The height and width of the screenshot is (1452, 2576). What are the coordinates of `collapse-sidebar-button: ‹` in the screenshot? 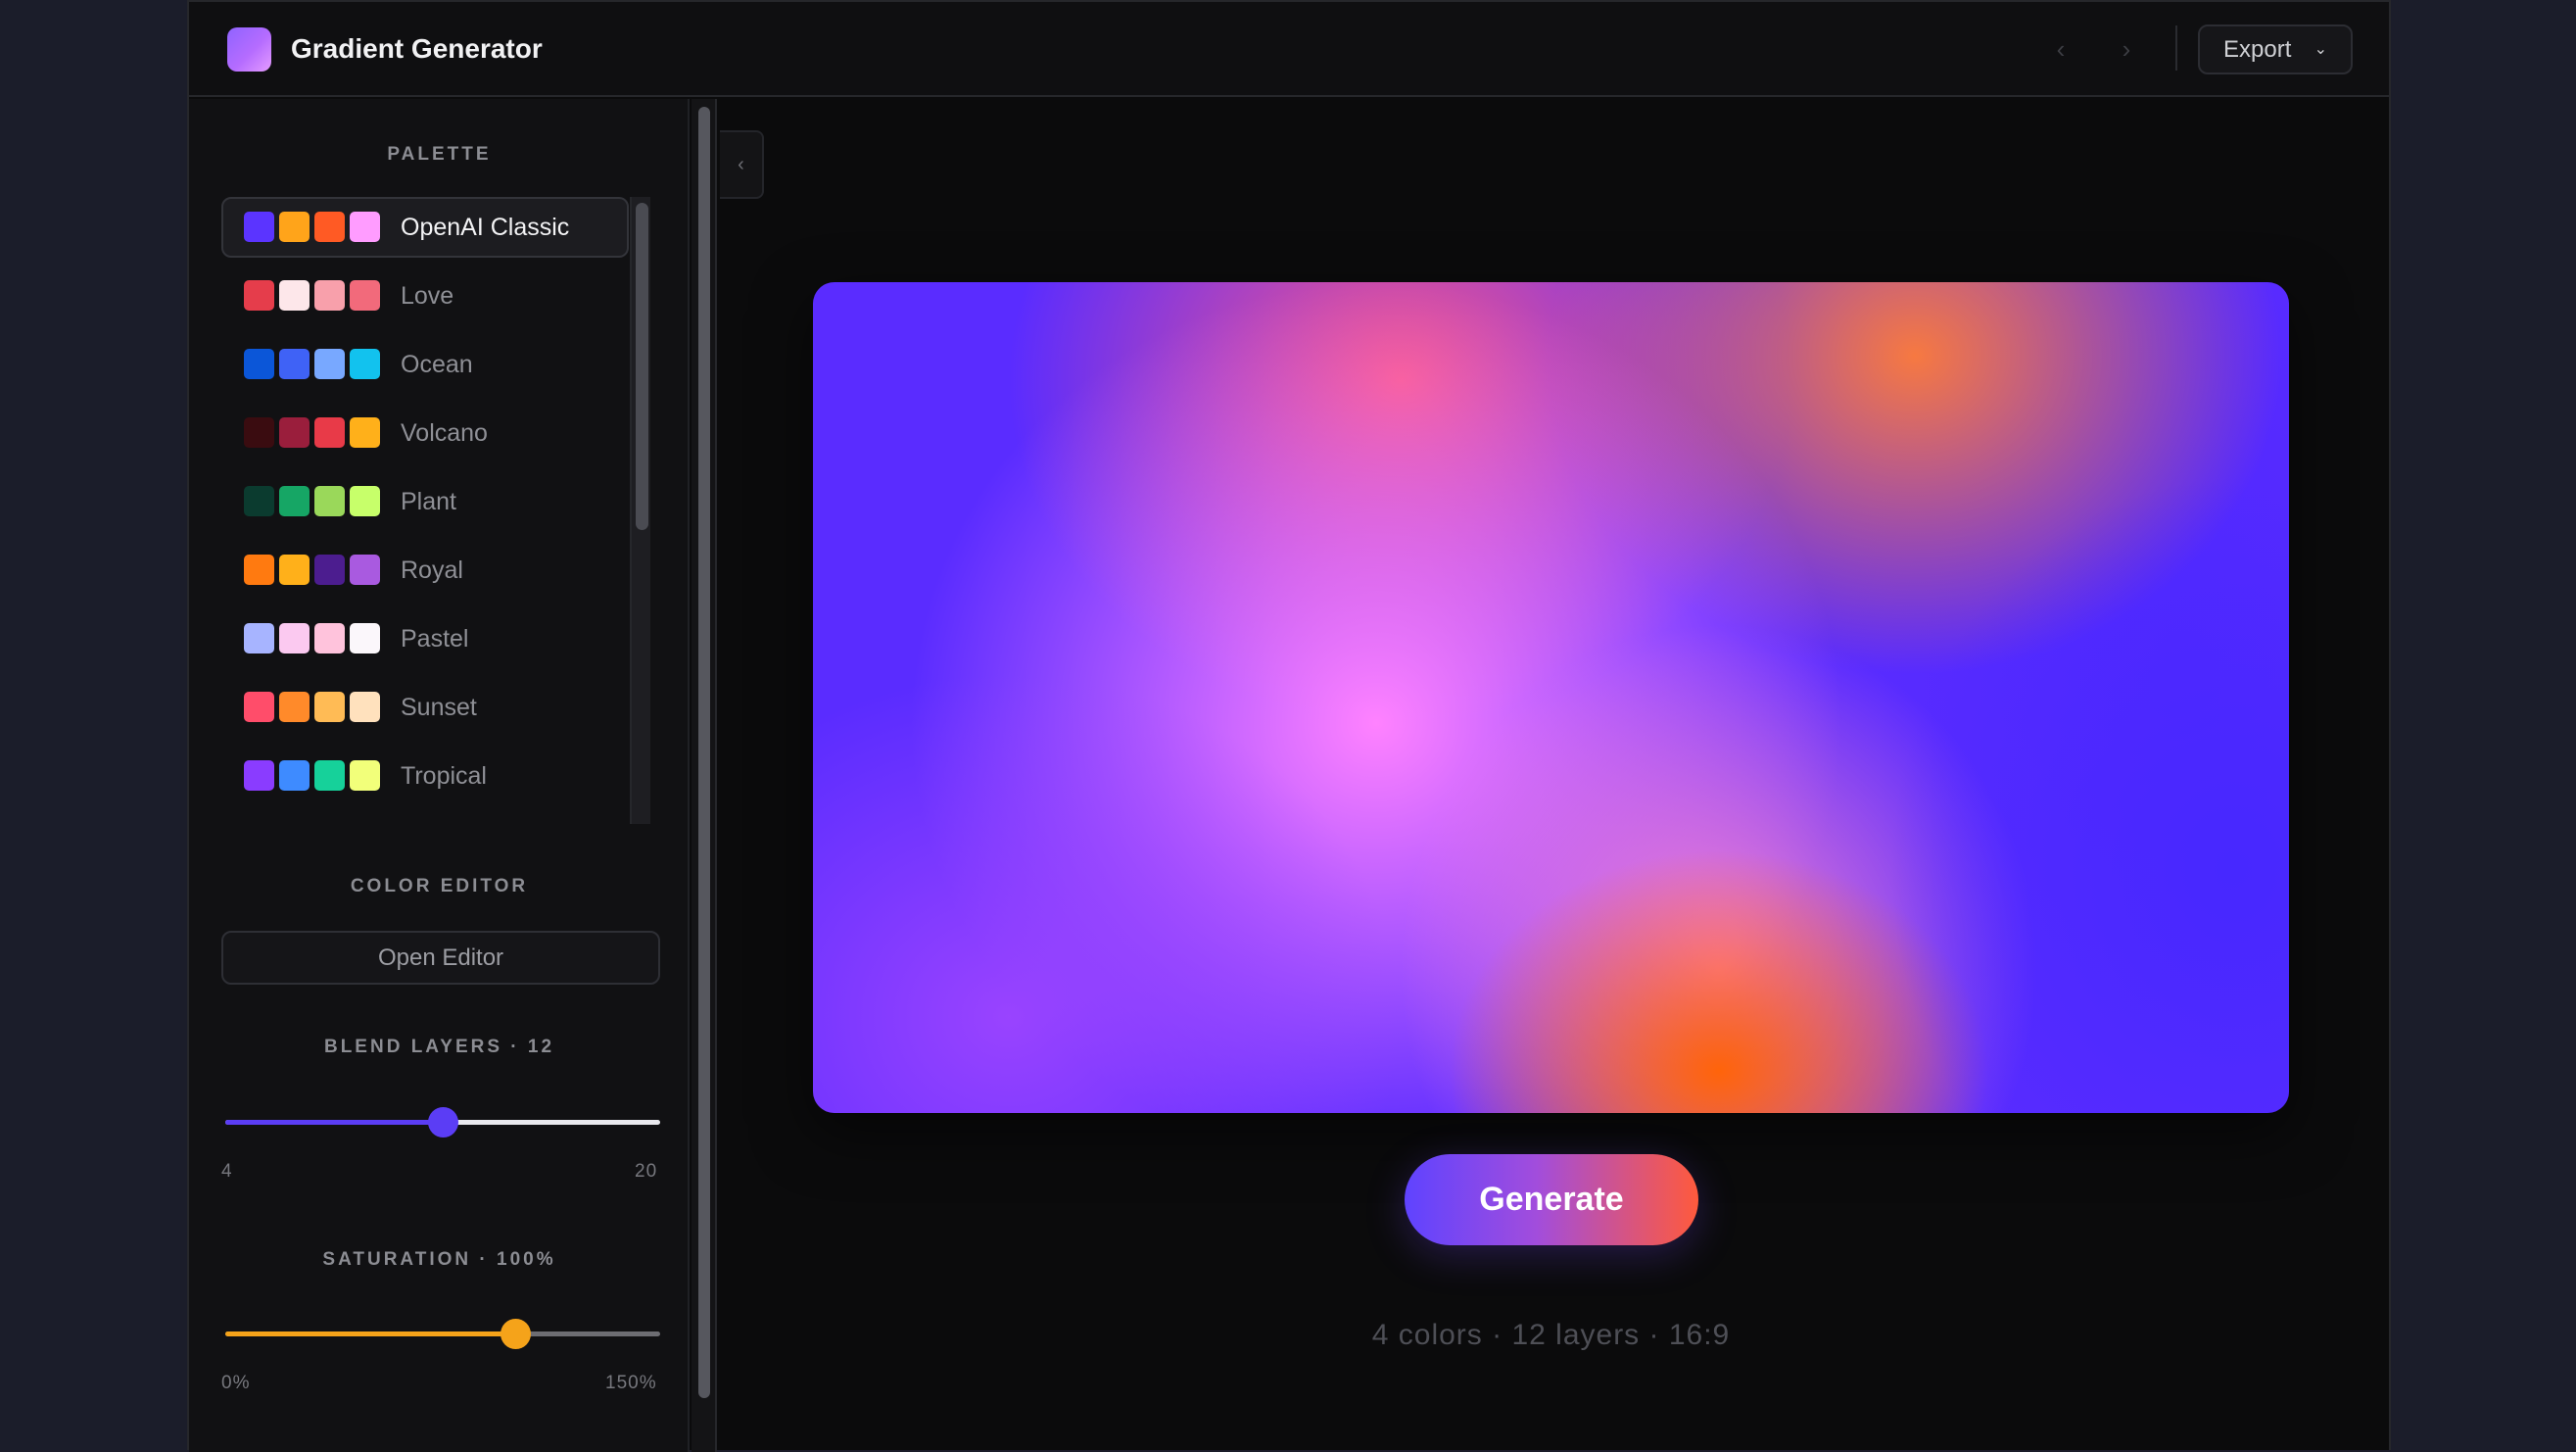 It's located at (742, 164).